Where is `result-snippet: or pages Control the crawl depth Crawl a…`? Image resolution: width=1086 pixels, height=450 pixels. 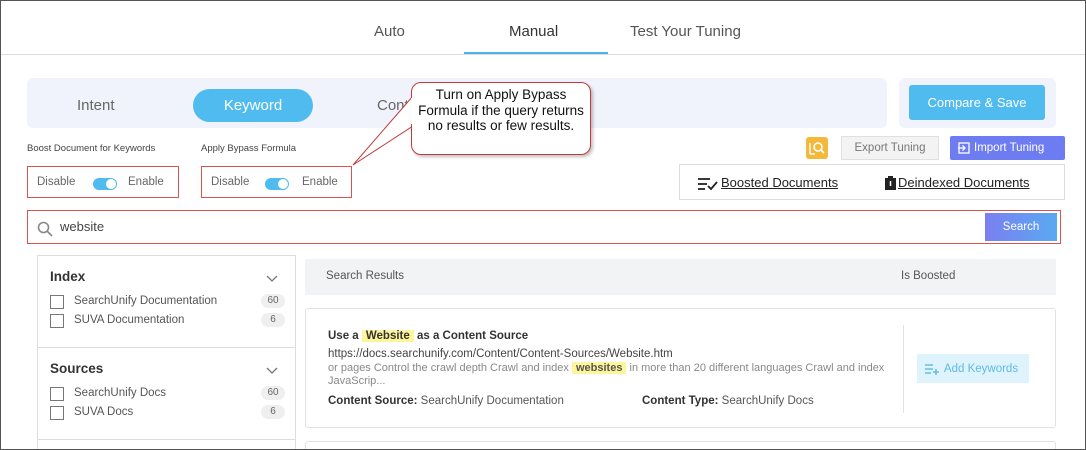
result-snippet: or pages Control the crawl depth Crawl a… is located at coordinates (610, 375).